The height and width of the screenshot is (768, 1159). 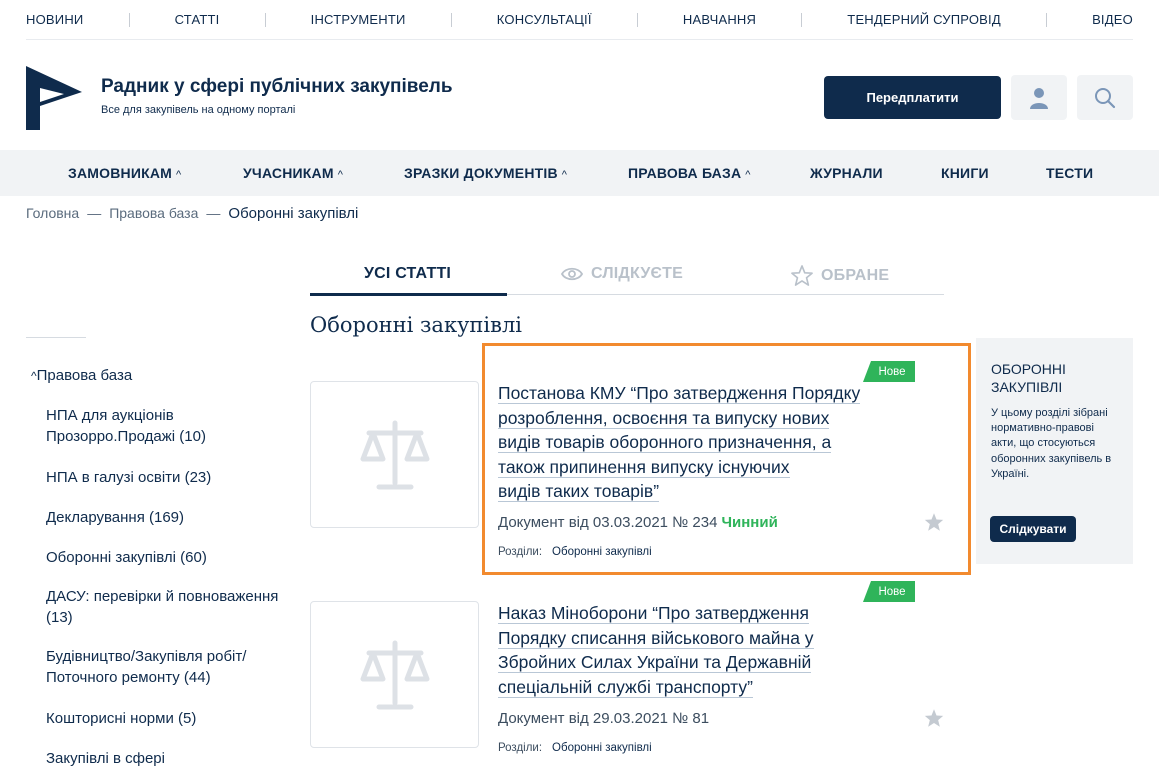 I want to click on eye-icon, so click(x=572, y=274).